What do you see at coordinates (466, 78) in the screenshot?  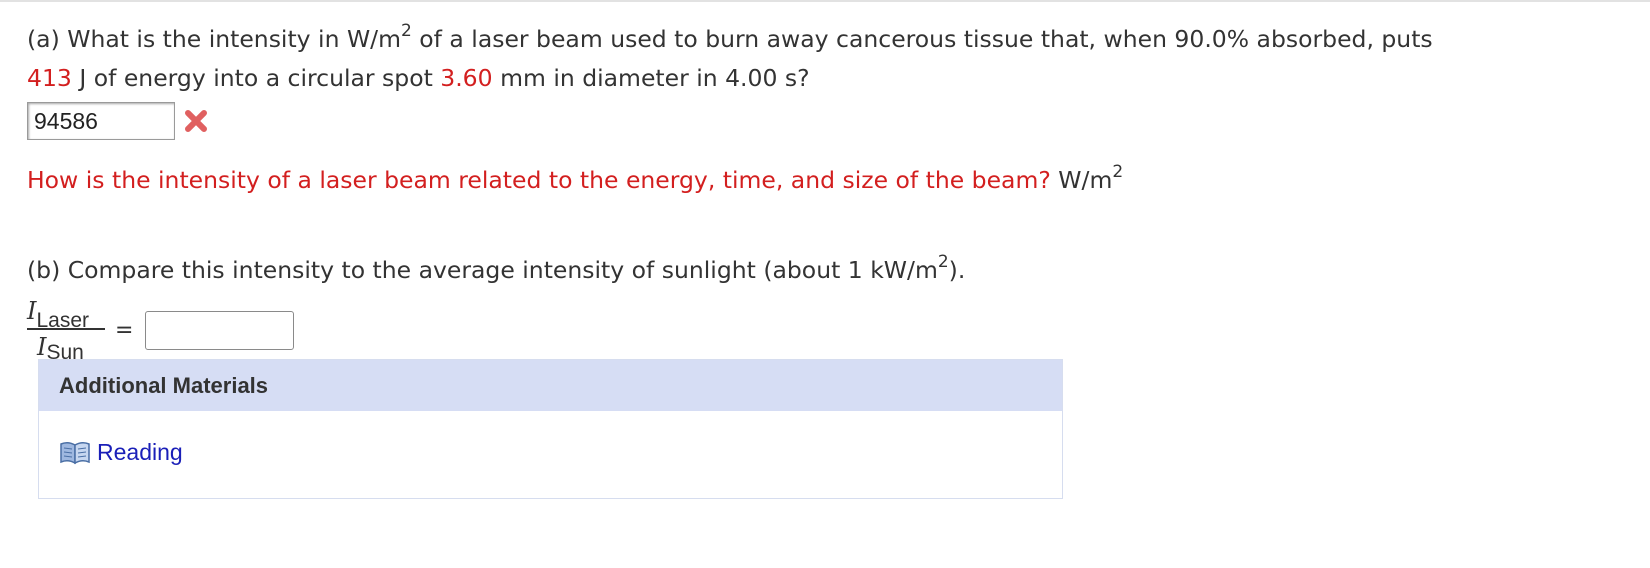 I see `diameter-value: 3.60` at bounding box center [466, 78].